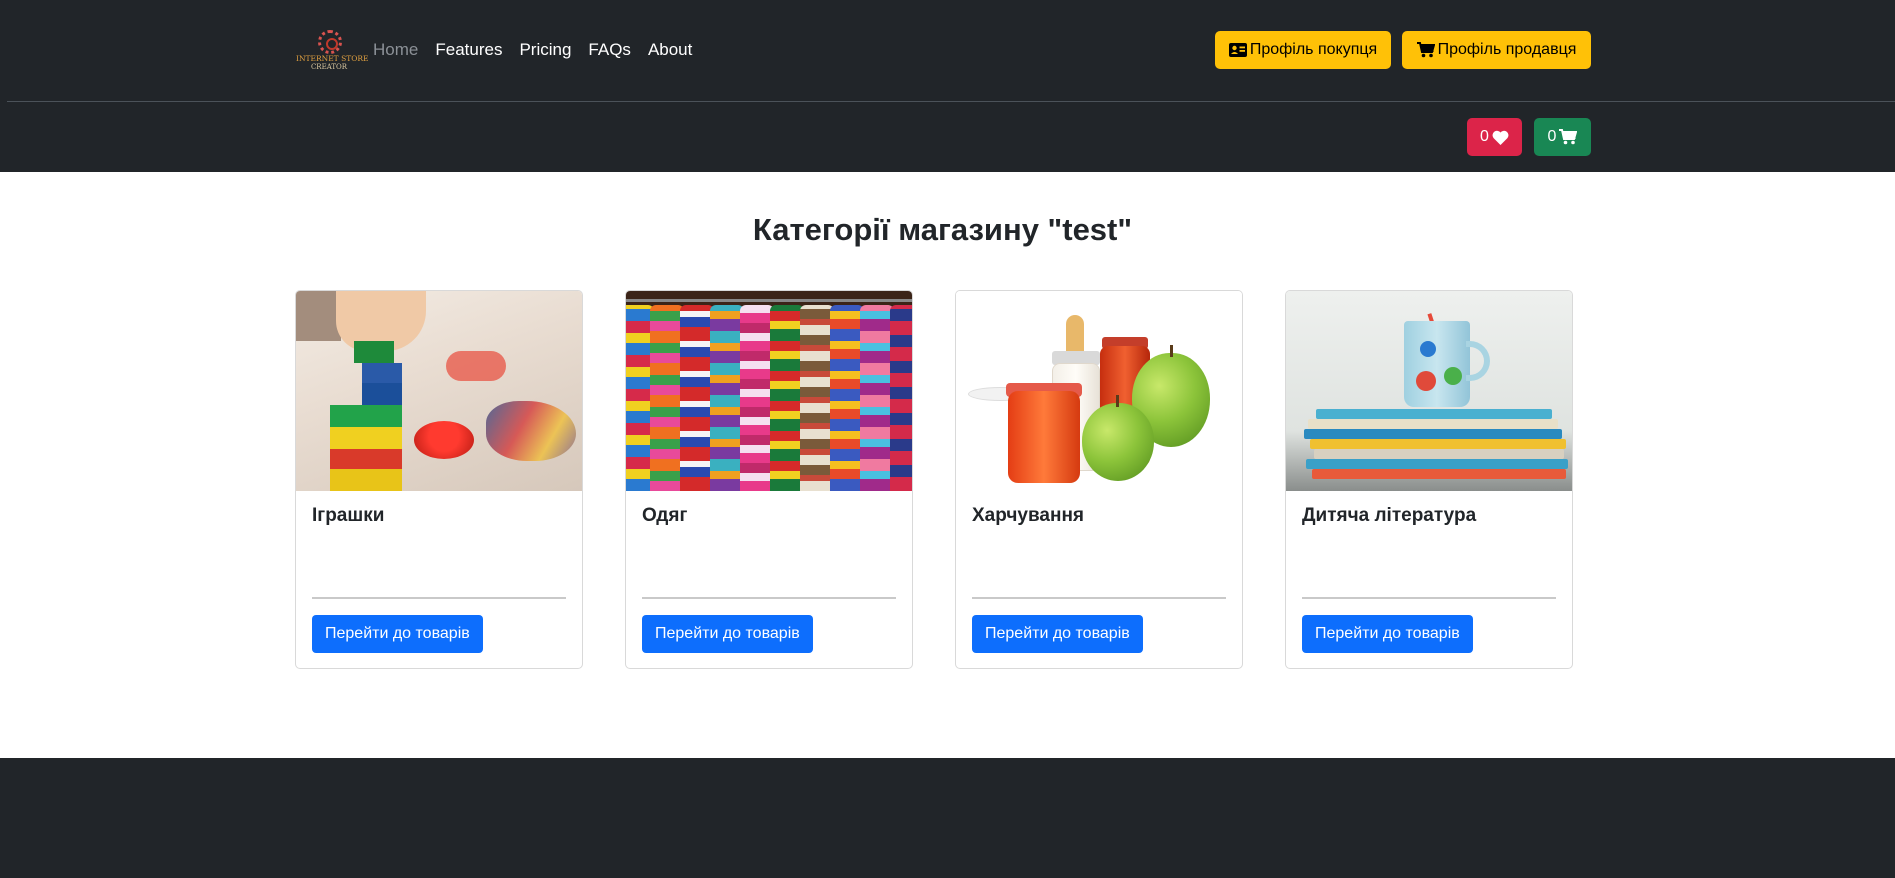 This screenshot has width=1895, height=878. What do you see at coordinates (468, 50) in the screenshot?
I see `nav-features: Features` at bounding box center [468, 50].